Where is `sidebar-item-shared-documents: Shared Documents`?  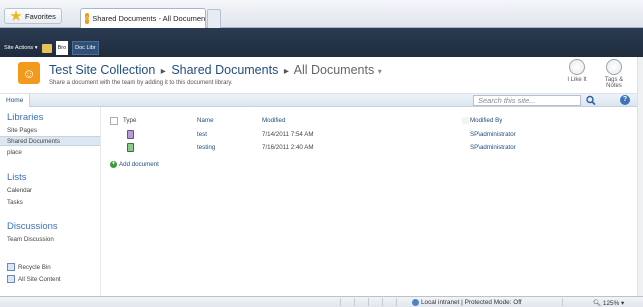
sidebar-item-shared-documents: Shared Documents is located at coordinates (50, 141).